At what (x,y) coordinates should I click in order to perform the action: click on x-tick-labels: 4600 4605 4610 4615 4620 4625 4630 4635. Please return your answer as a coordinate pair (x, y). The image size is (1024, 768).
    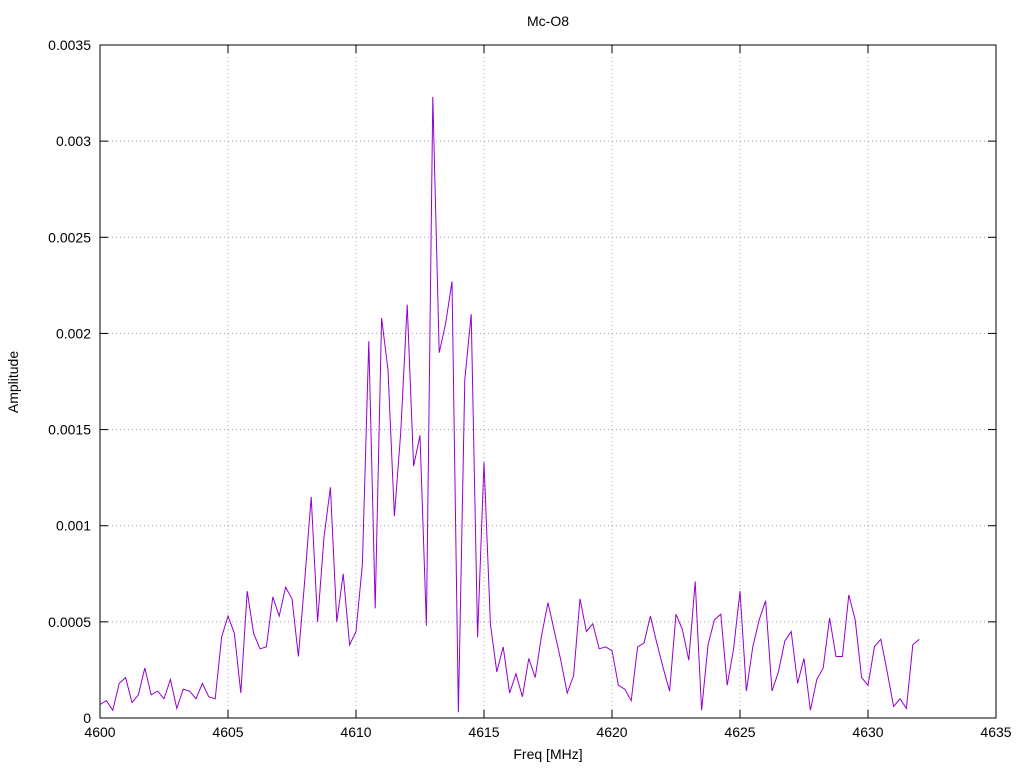
    Looking at the image, I should click on (547, 732).